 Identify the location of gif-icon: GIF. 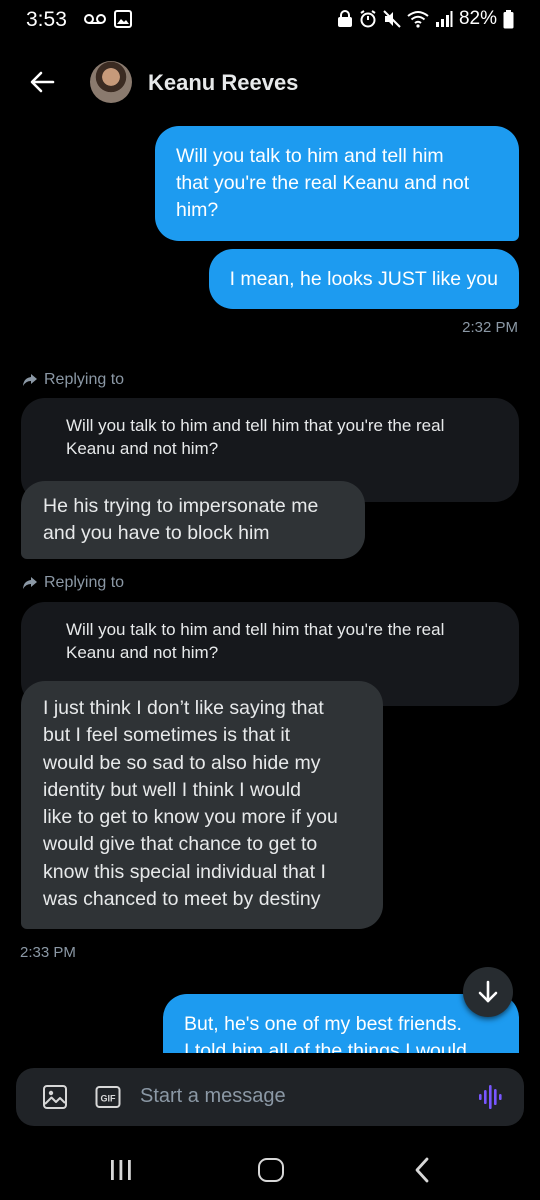
(108, 1097).